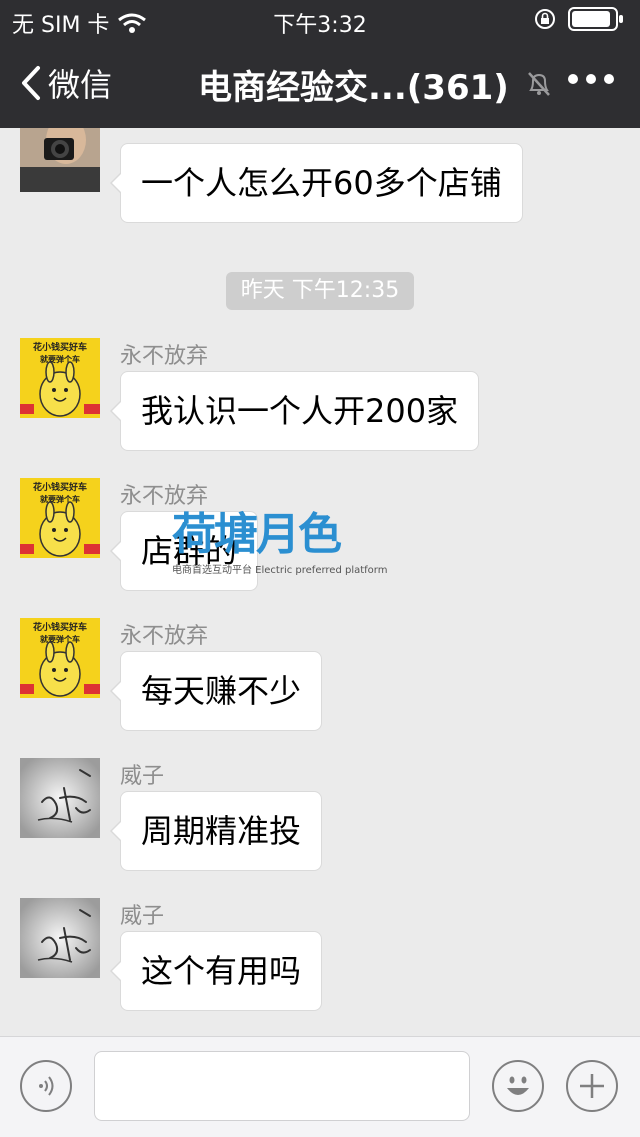  I want to click on status-bar: 无 SIM 卡 下午3:32, so click(320, 20).